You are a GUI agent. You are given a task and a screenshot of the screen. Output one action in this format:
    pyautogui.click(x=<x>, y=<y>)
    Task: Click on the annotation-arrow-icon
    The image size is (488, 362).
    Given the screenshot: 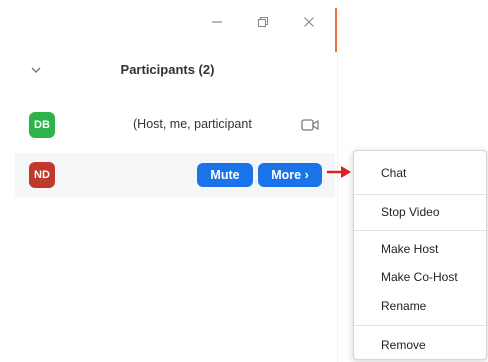 What is the action you would take?
    pyautogui.click(x=339, y=172)
    